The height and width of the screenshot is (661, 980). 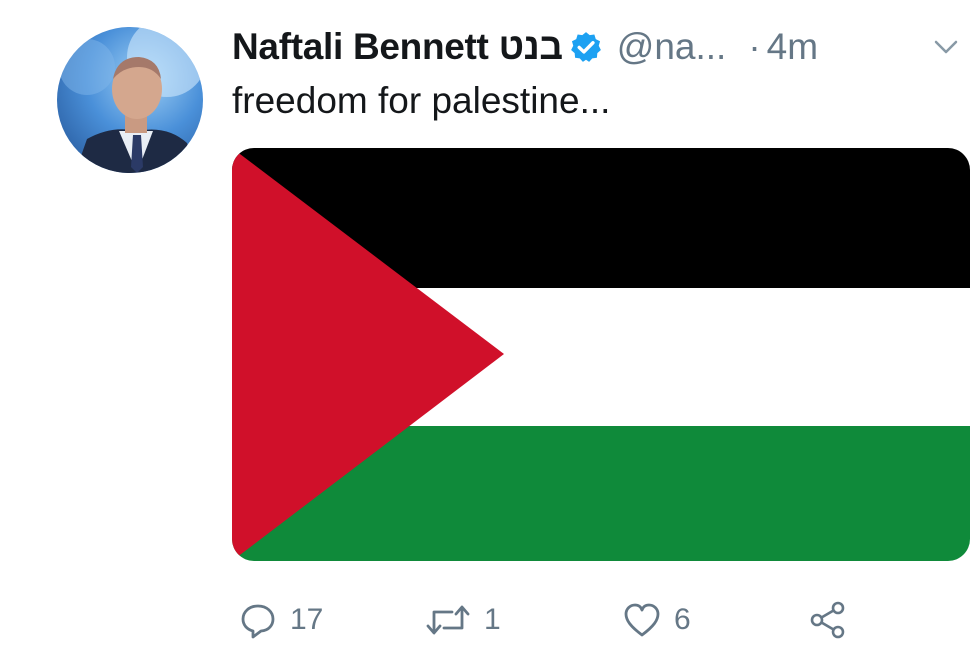 I want to click on retweet-button: 1, so click(x=462, y=620).